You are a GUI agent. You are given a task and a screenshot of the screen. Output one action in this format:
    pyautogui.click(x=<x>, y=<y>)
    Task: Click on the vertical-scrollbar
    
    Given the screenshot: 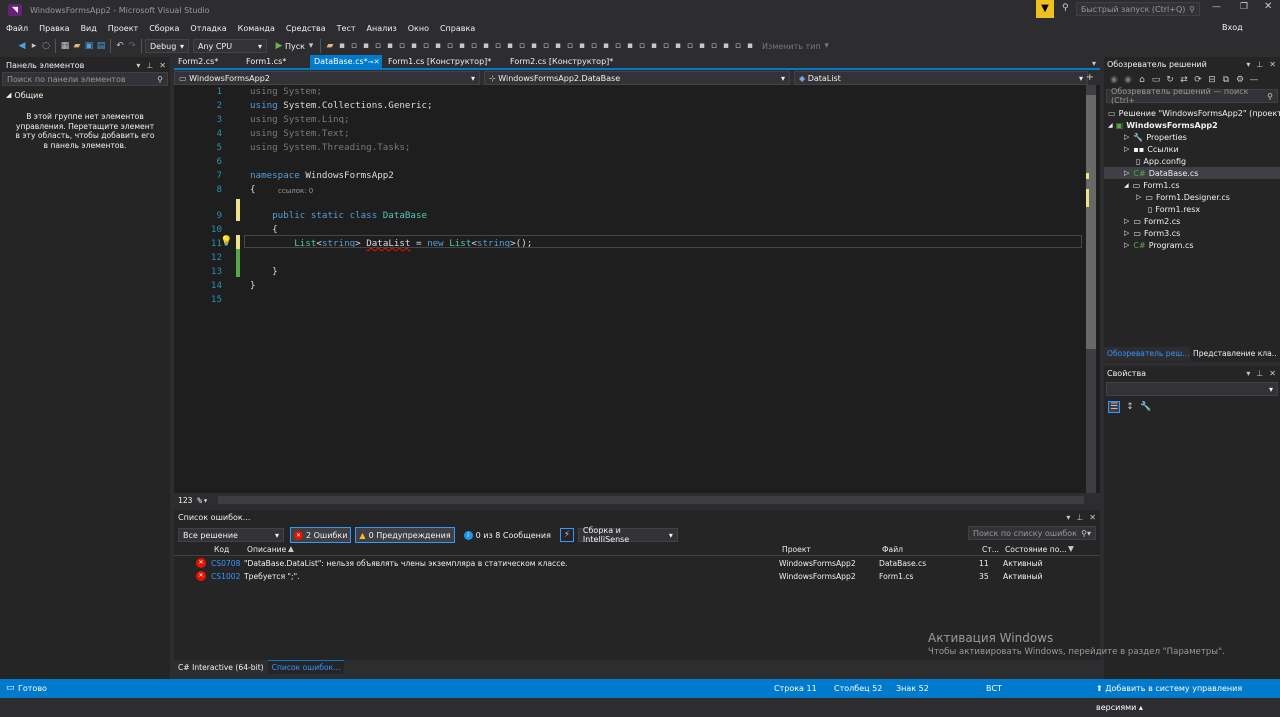 What is the action you would take?
    pyautogui.click(x=1091, y=289)
    